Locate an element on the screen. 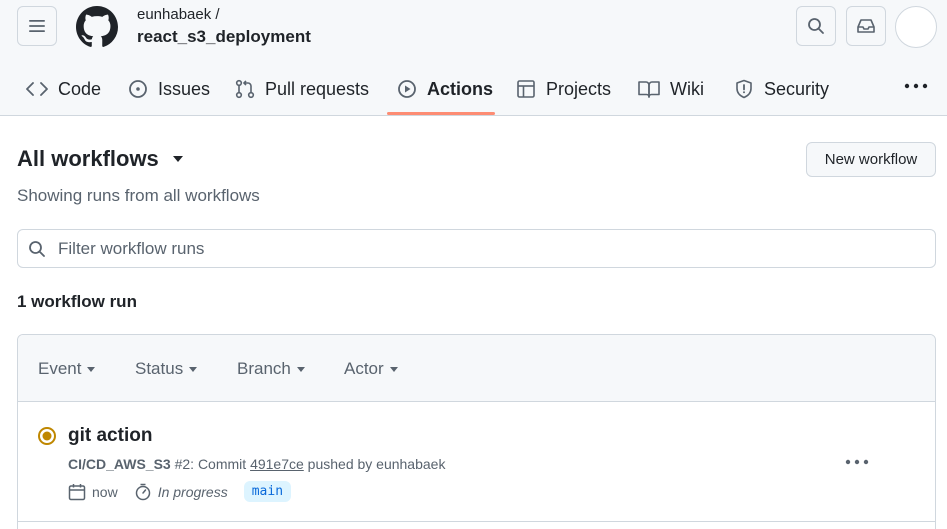 The height and width of the screenshot is (529, 947). run-time-text: now is located at coordinates (105, 491).